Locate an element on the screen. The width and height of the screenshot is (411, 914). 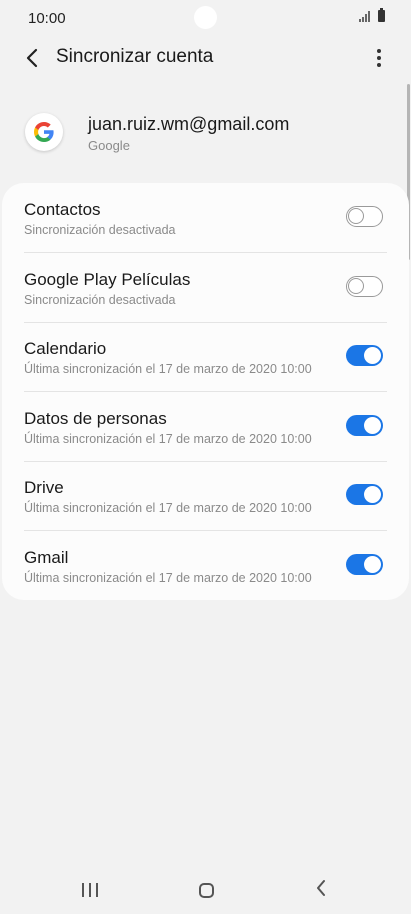
sync-item-title: Calendario is located at coordinates (65, 348).